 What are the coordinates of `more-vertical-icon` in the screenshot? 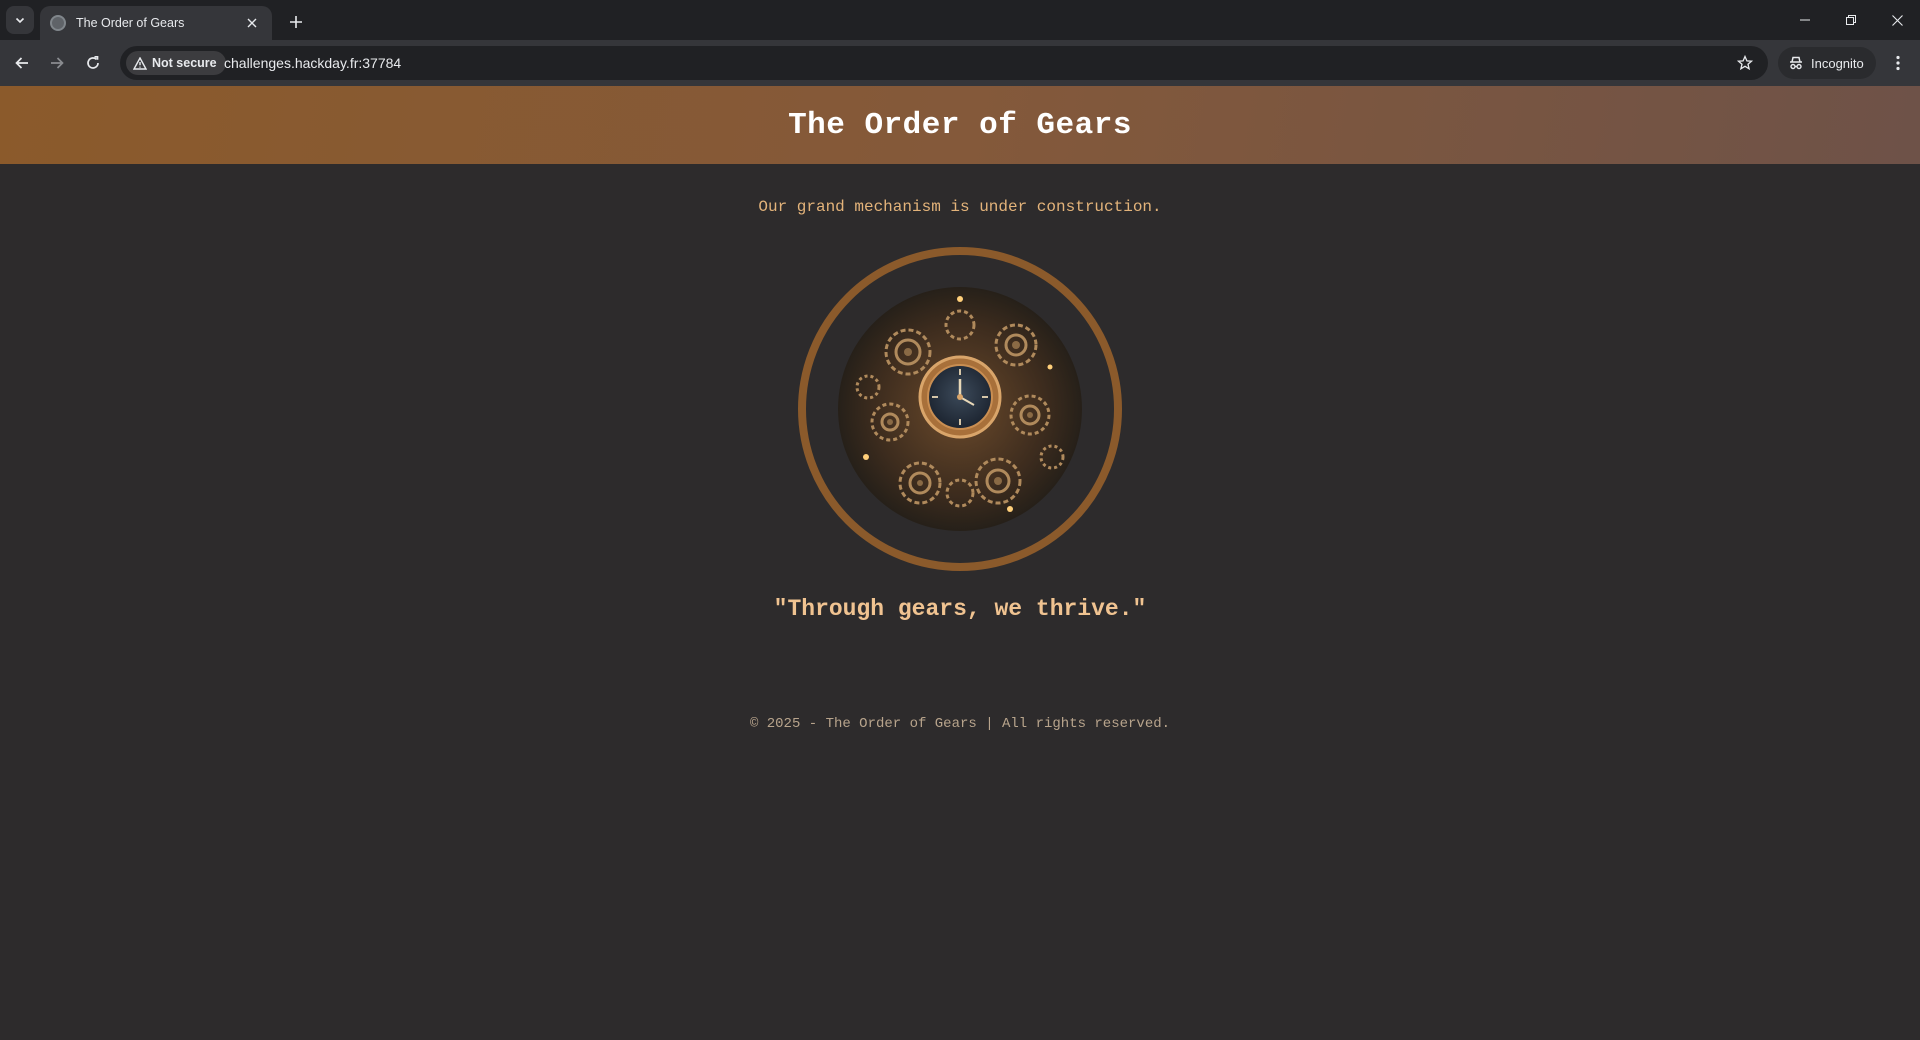 It's located at (1898, 63).